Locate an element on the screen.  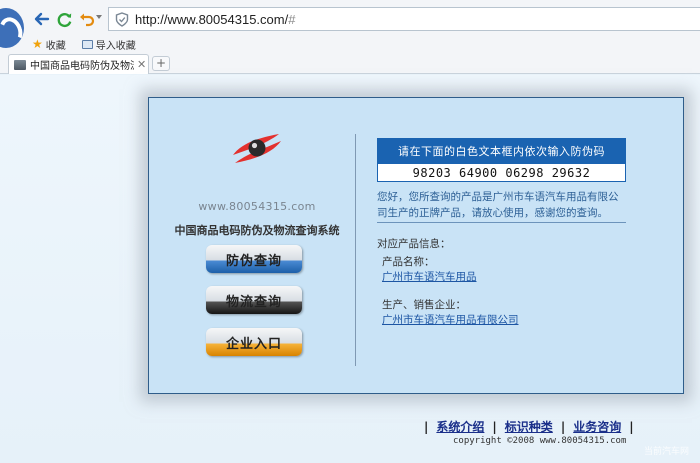
logistics-query-button: 物流查询 is located at coordinates (254, 300).